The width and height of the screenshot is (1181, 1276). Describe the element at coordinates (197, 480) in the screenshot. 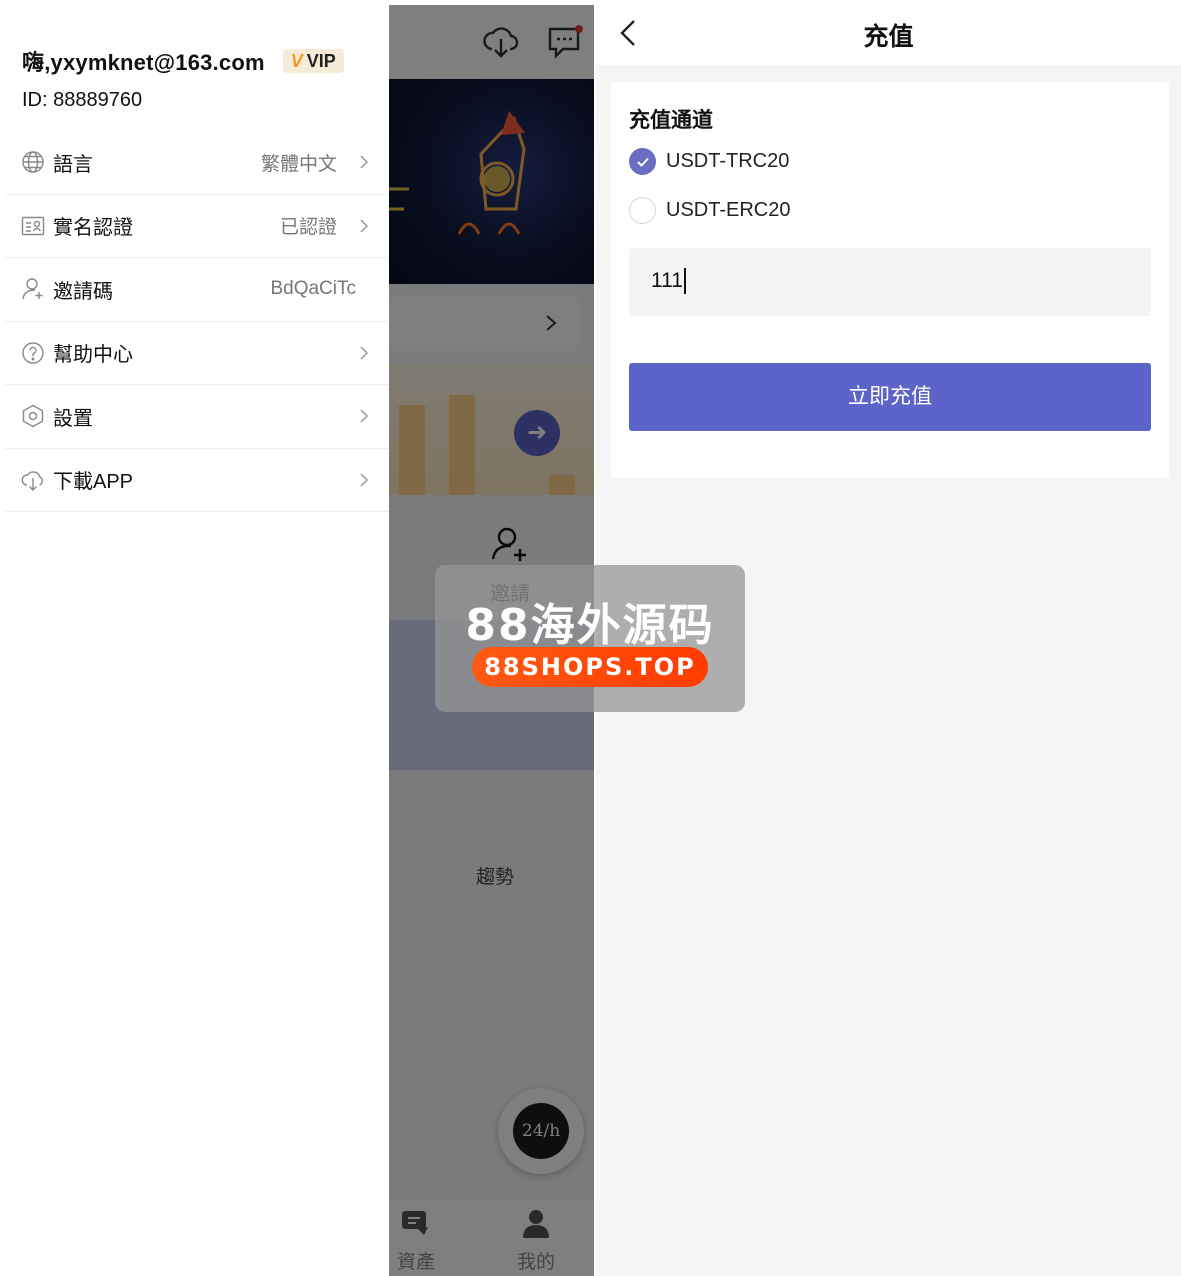

I see `menu-item-download-app: 下載APP` at that location.